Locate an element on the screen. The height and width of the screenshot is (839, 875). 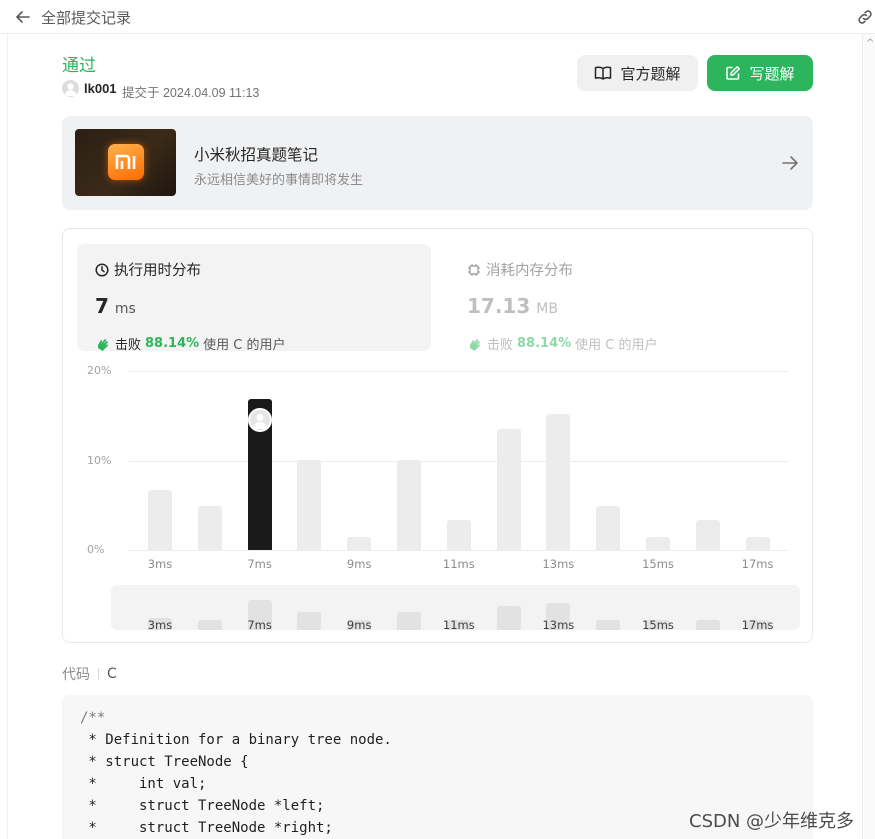
chart-bar-17ms is located at coordinates (757, 543).